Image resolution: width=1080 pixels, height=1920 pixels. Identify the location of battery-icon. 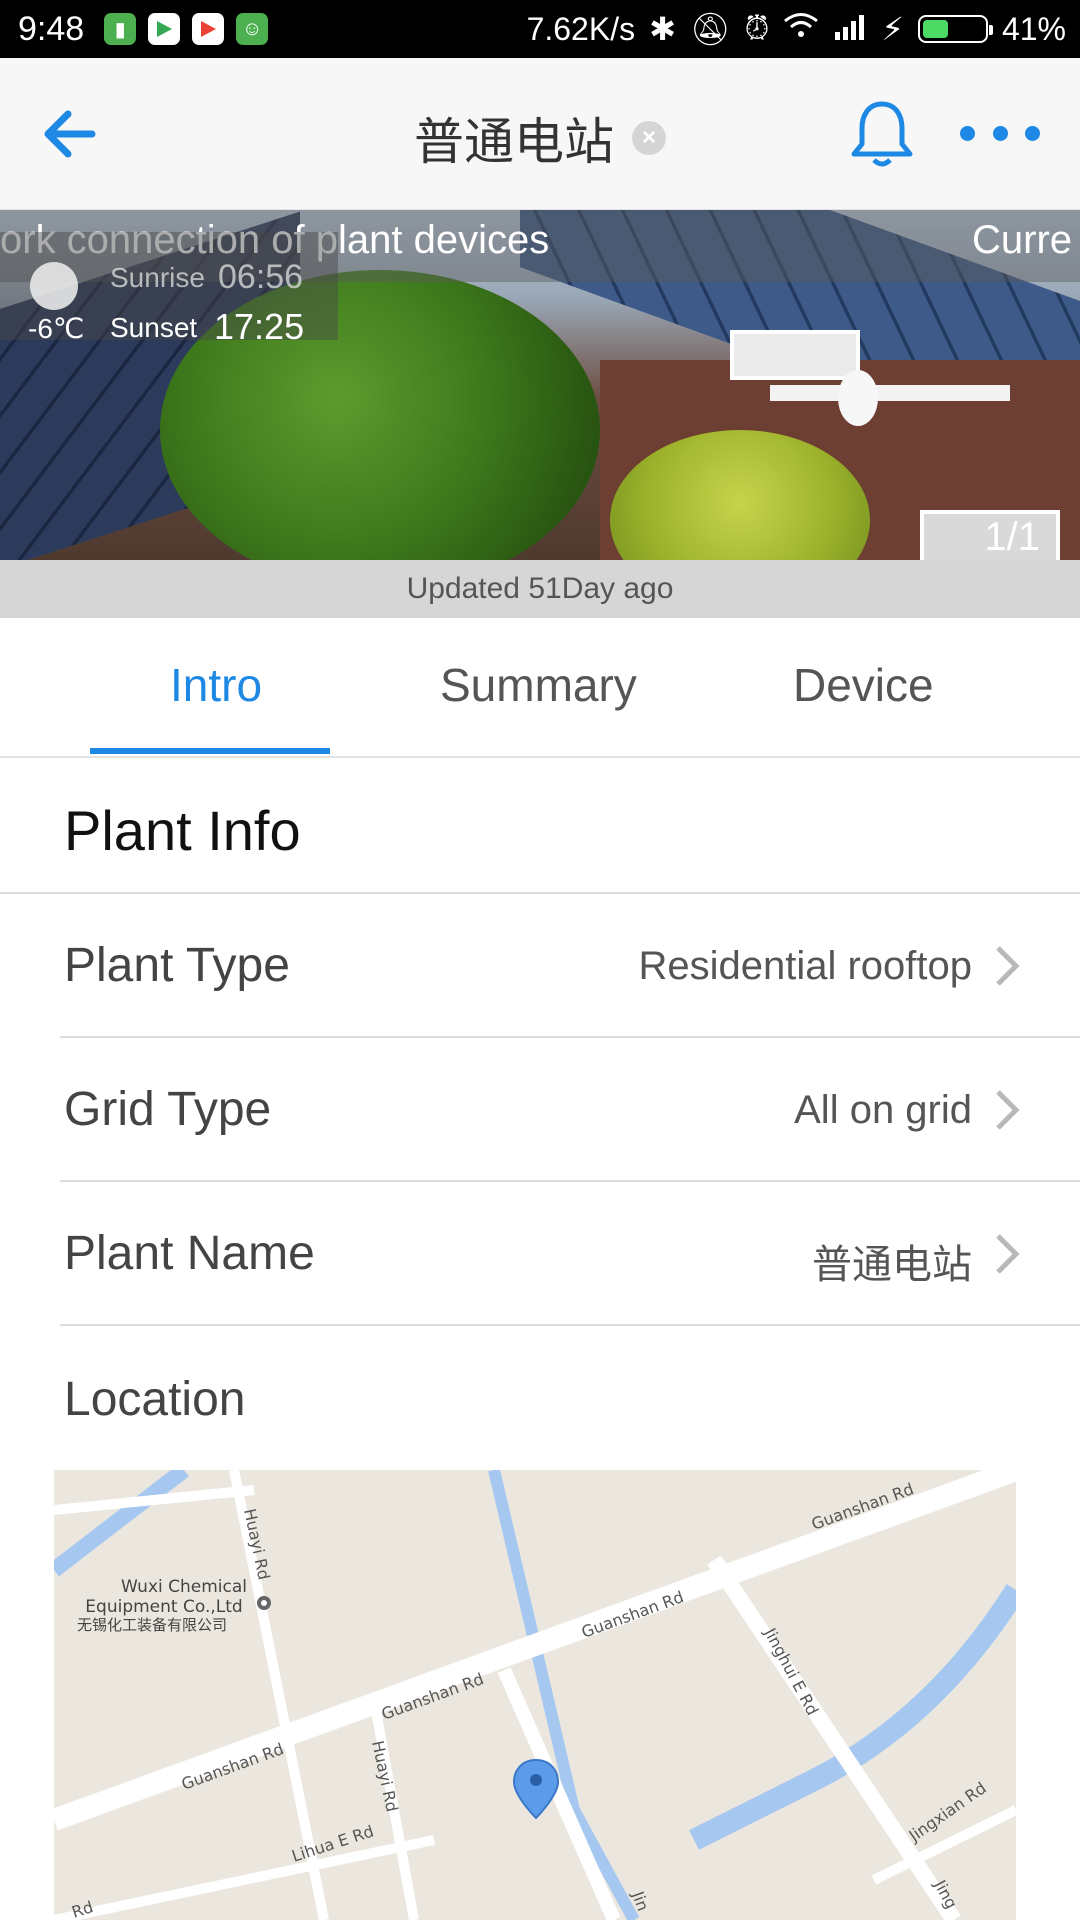
(955, 29).